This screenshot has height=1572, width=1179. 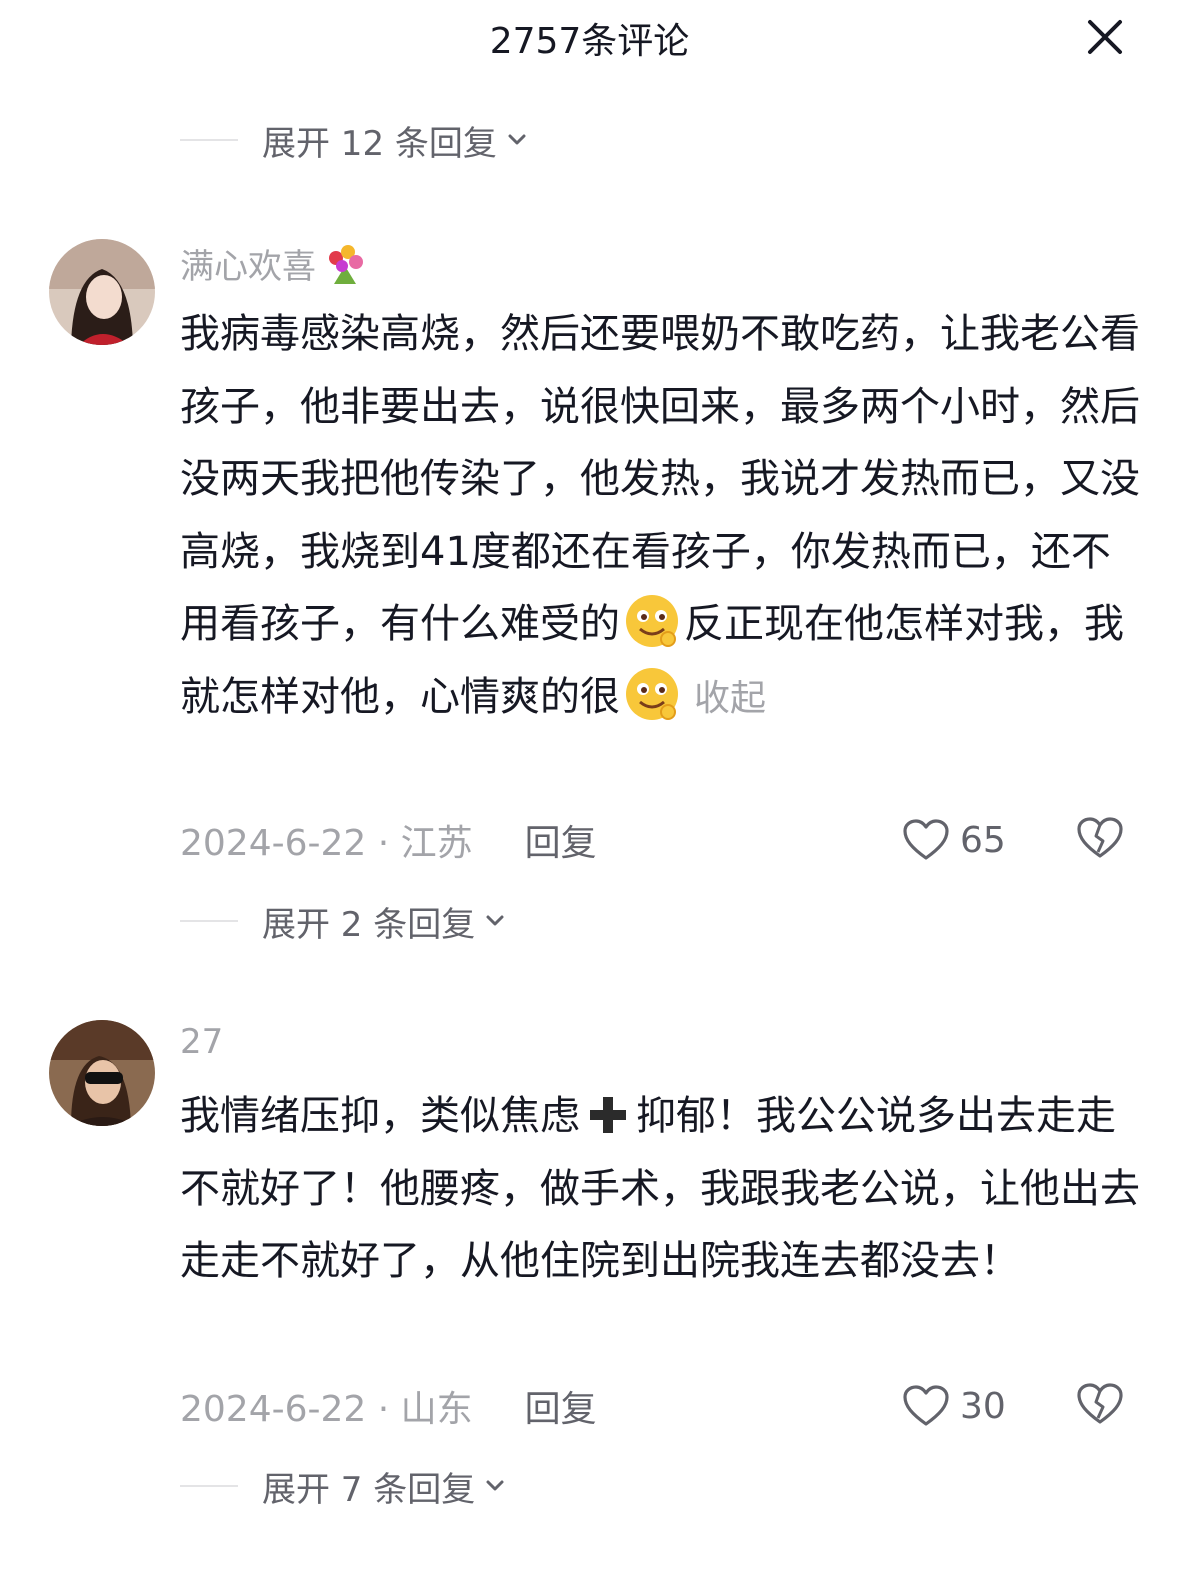 I want to click on plus-icon, so click(x=608, y=1115).